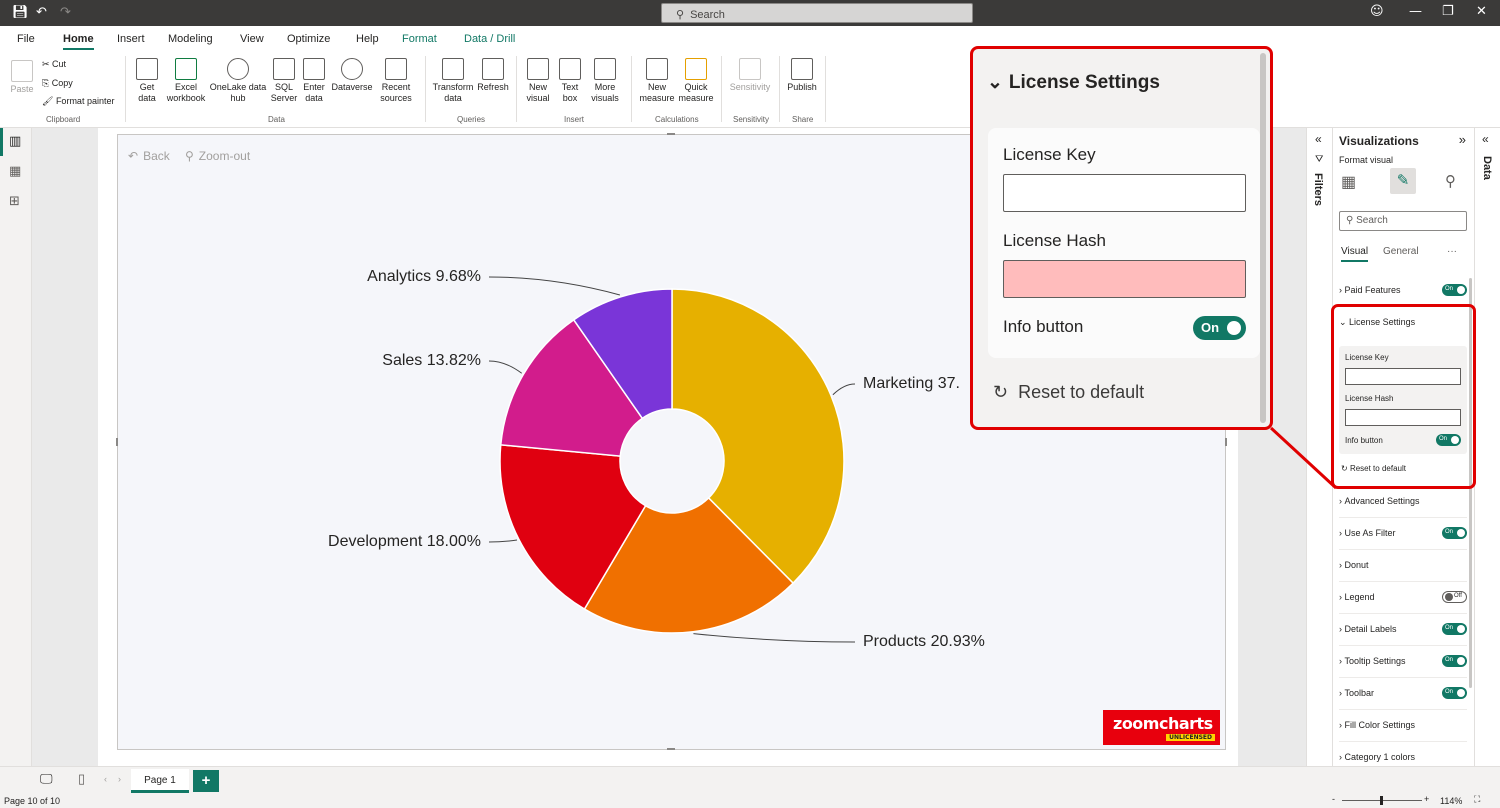  I want to click on section-advanced-settings: › Advanced Settings, so click(1403, 502).